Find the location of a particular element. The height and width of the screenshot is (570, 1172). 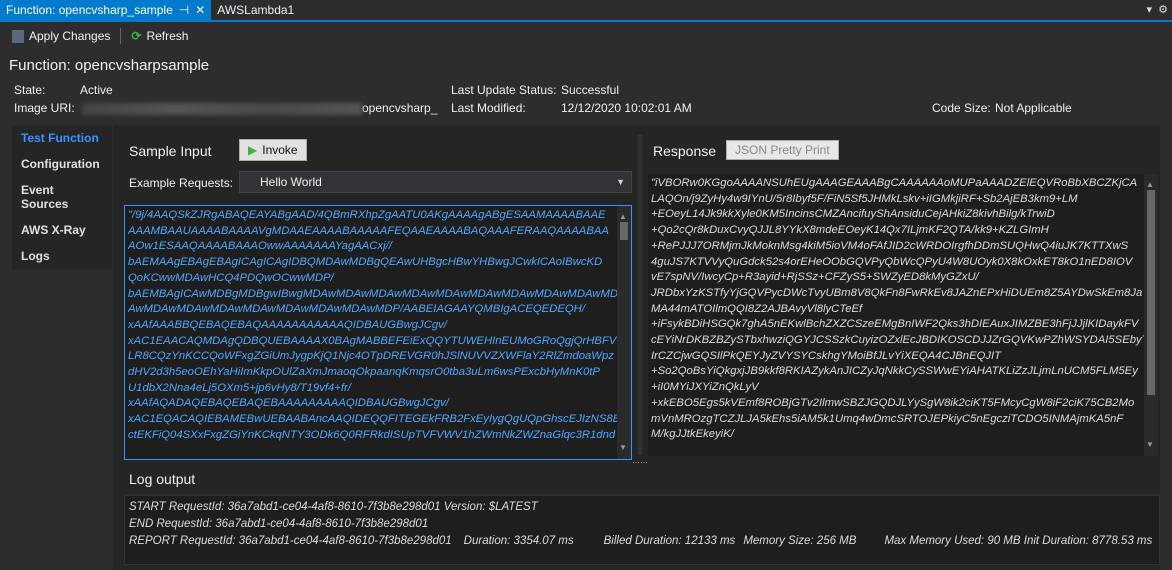

pretty-label: JSON Pretty Print is located at coordinates (782, 150).